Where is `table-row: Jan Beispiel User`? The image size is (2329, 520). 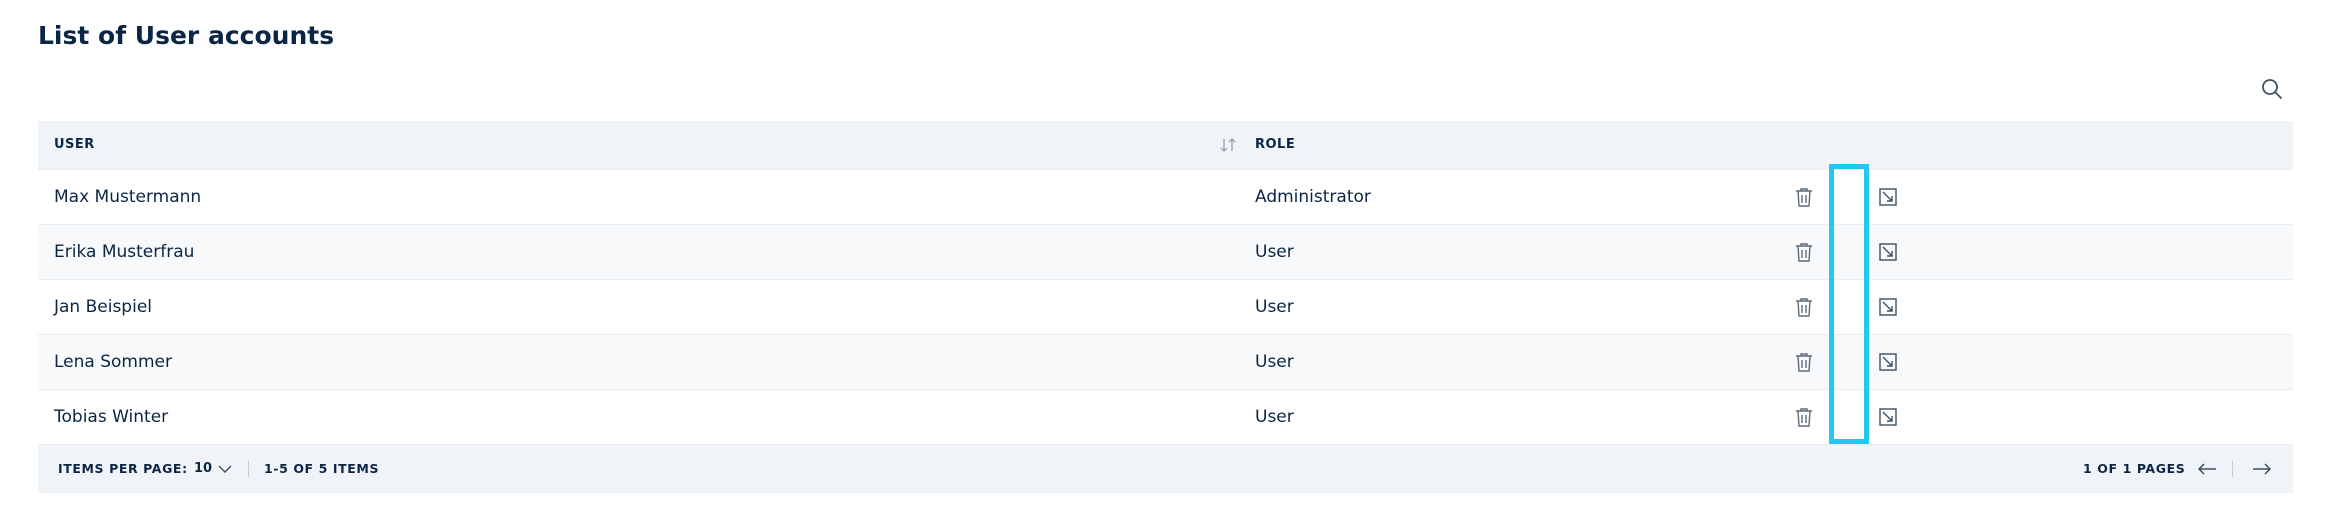 table-row: Jan Beispiel User is located at coordinates (1165, 306).